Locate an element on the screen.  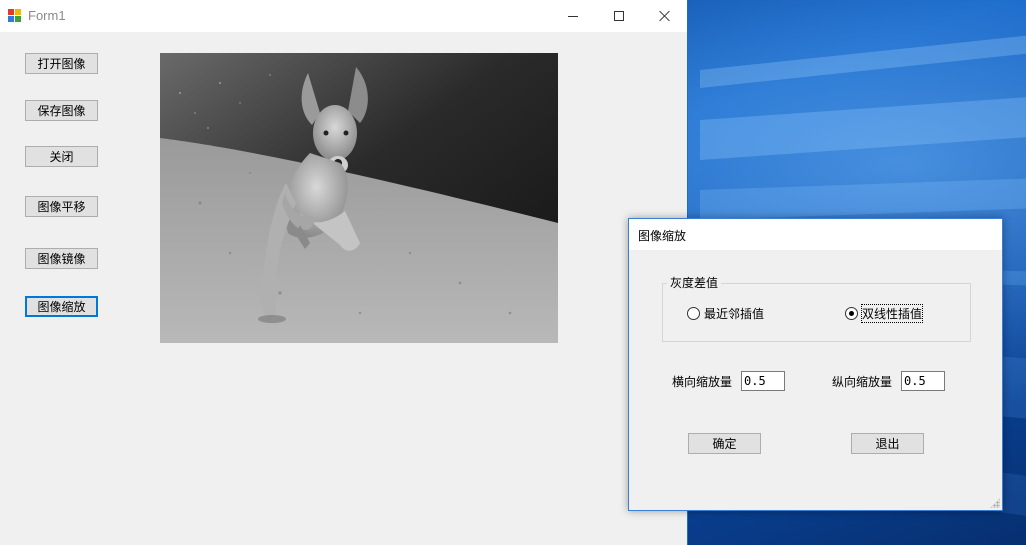
minimize-icon is located at coordinates (573, 16).